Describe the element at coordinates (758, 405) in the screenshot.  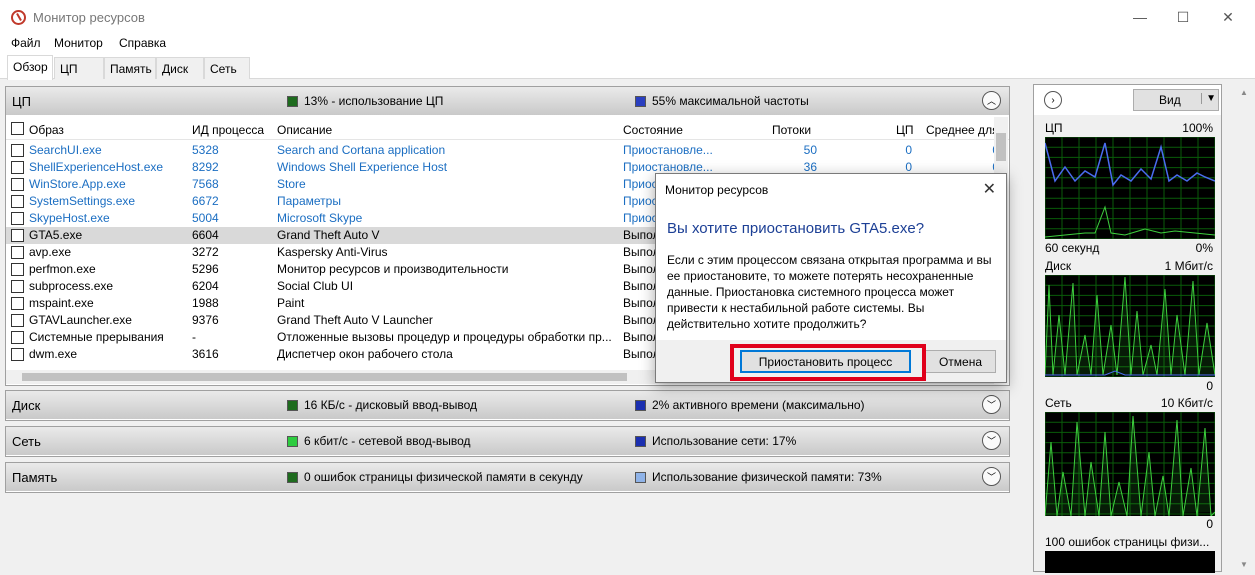
I see `disk-active-text: 2% активного времени (максимально)` at that location.